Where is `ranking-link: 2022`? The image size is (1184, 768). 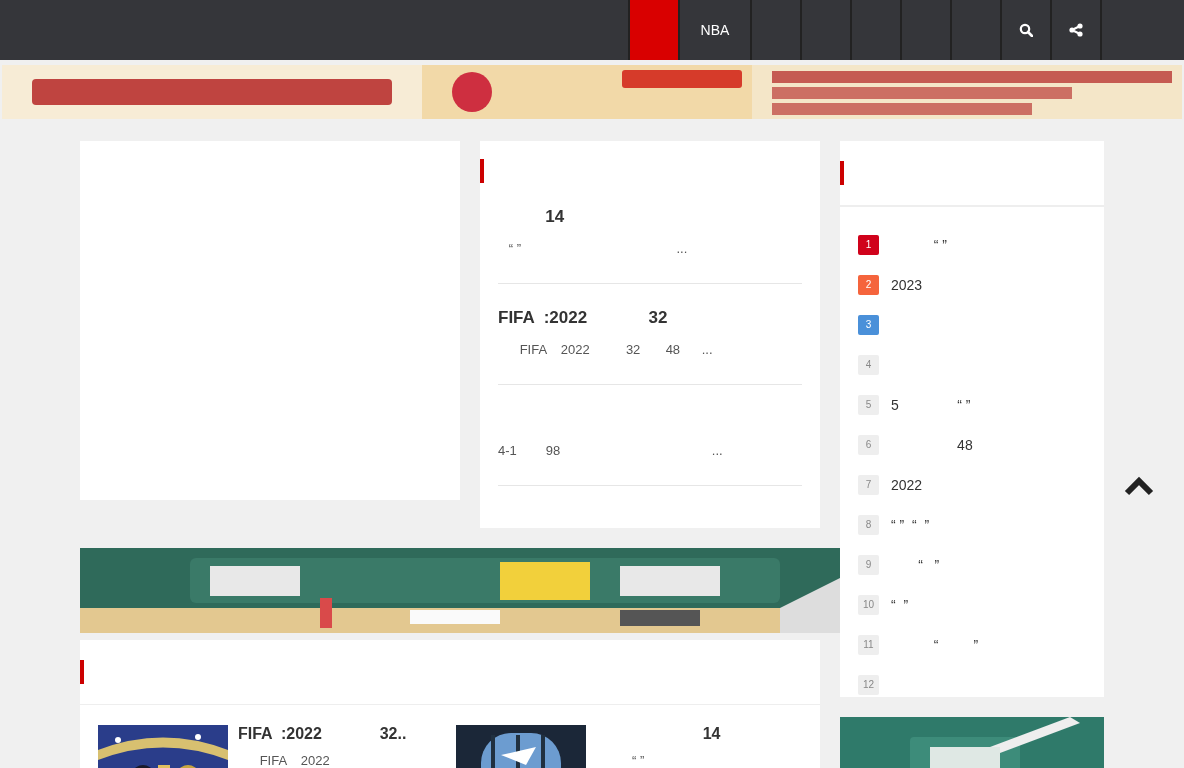 ranking-link: 2022 is located at coordinates (907, 484).